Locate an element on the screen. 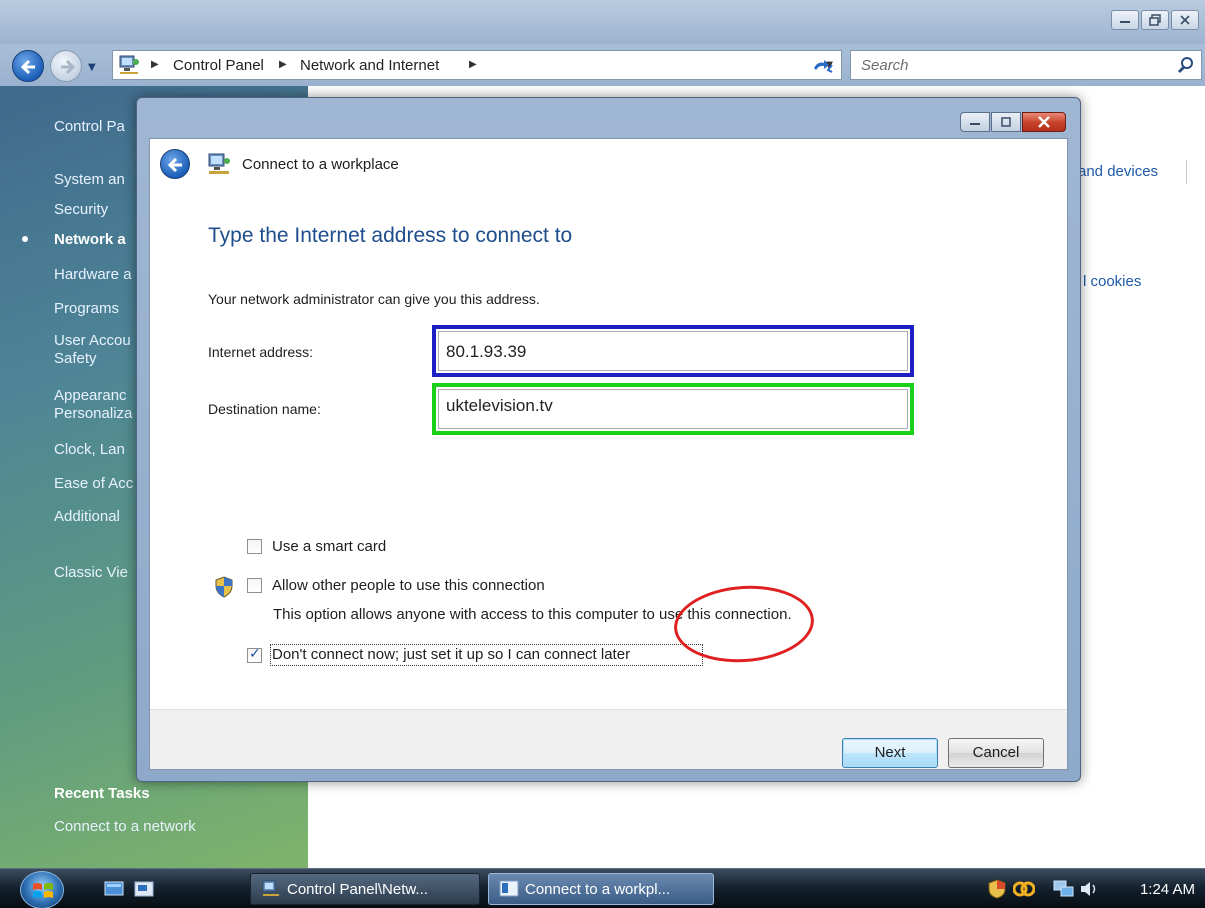 The image size is (1205, 908). recent-tasks-heading: Recent Tasks is located at coordinates (102, 793).